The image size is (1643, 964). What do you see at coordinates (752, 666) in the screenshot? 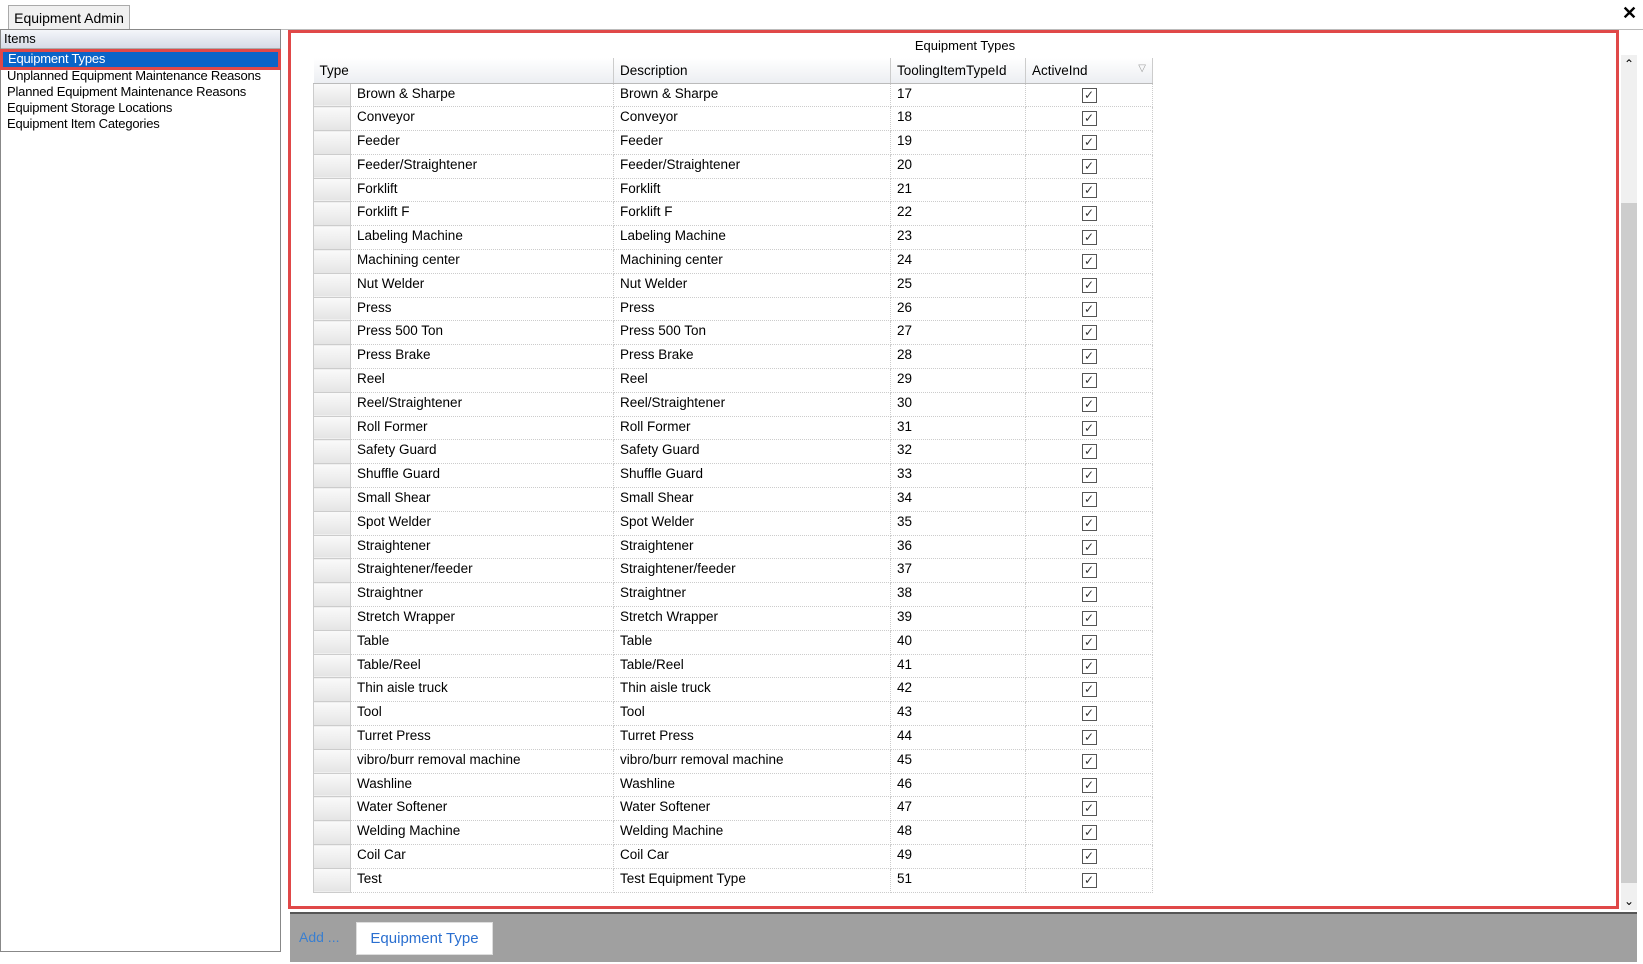
I see `cell-description: Table/Reel` at bounding box center [752, 666].